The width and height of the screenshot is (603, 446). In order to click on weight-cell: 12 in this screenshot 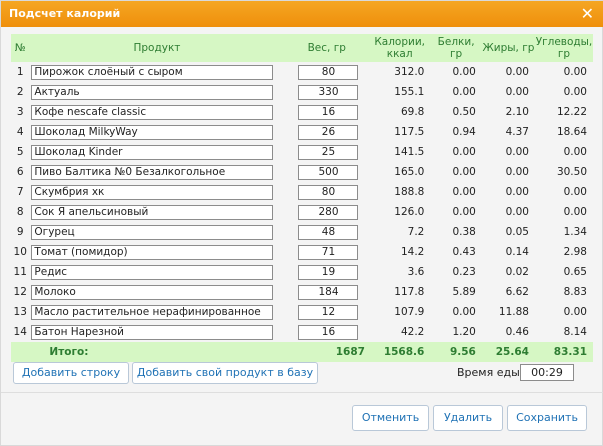, I will do `click(326, 312)`.